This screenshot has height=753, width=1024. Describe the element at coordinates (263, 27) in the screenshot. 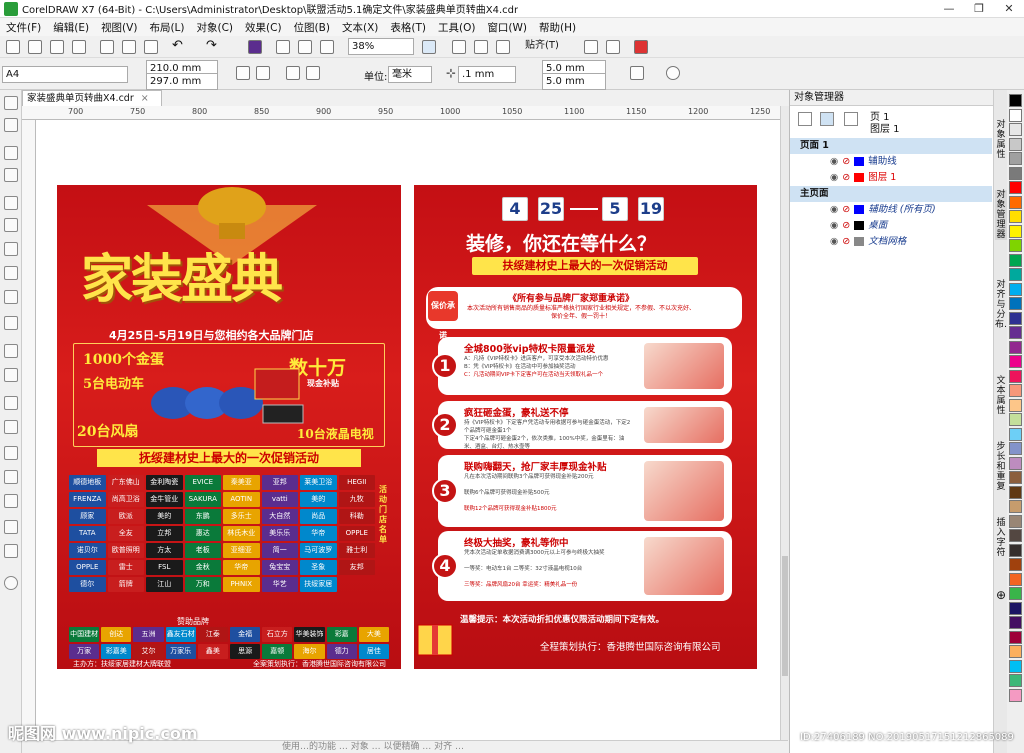

I see `menu-effects: 效果(C)` at that location.